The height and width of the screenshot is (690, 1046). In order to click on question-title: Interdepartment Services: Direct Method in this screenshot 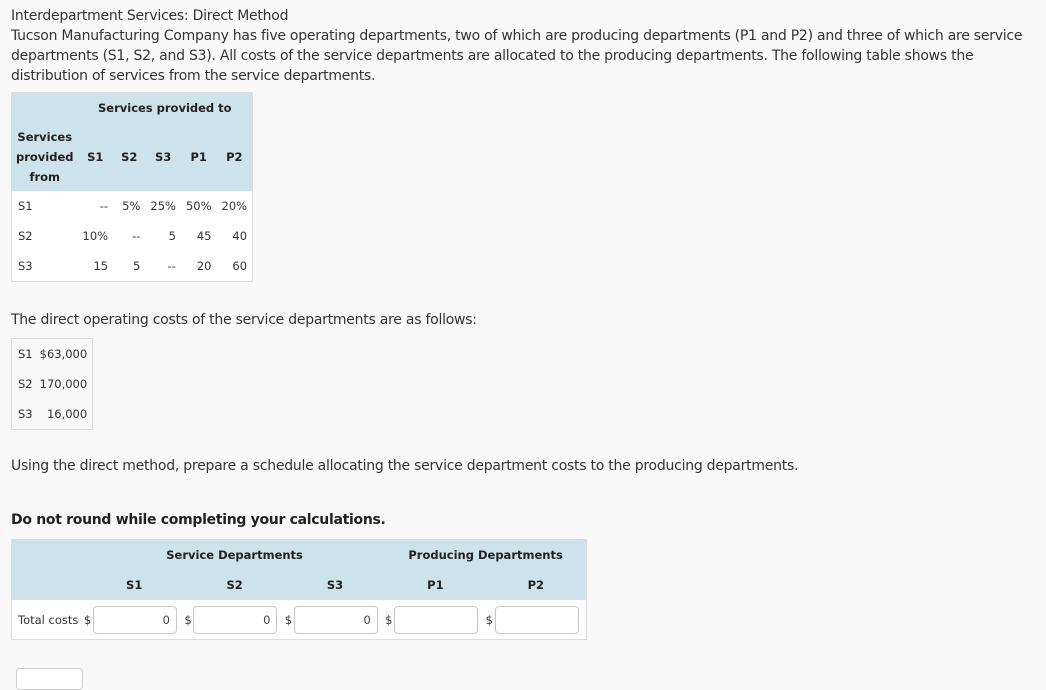, I will do `click(150, 16)`.